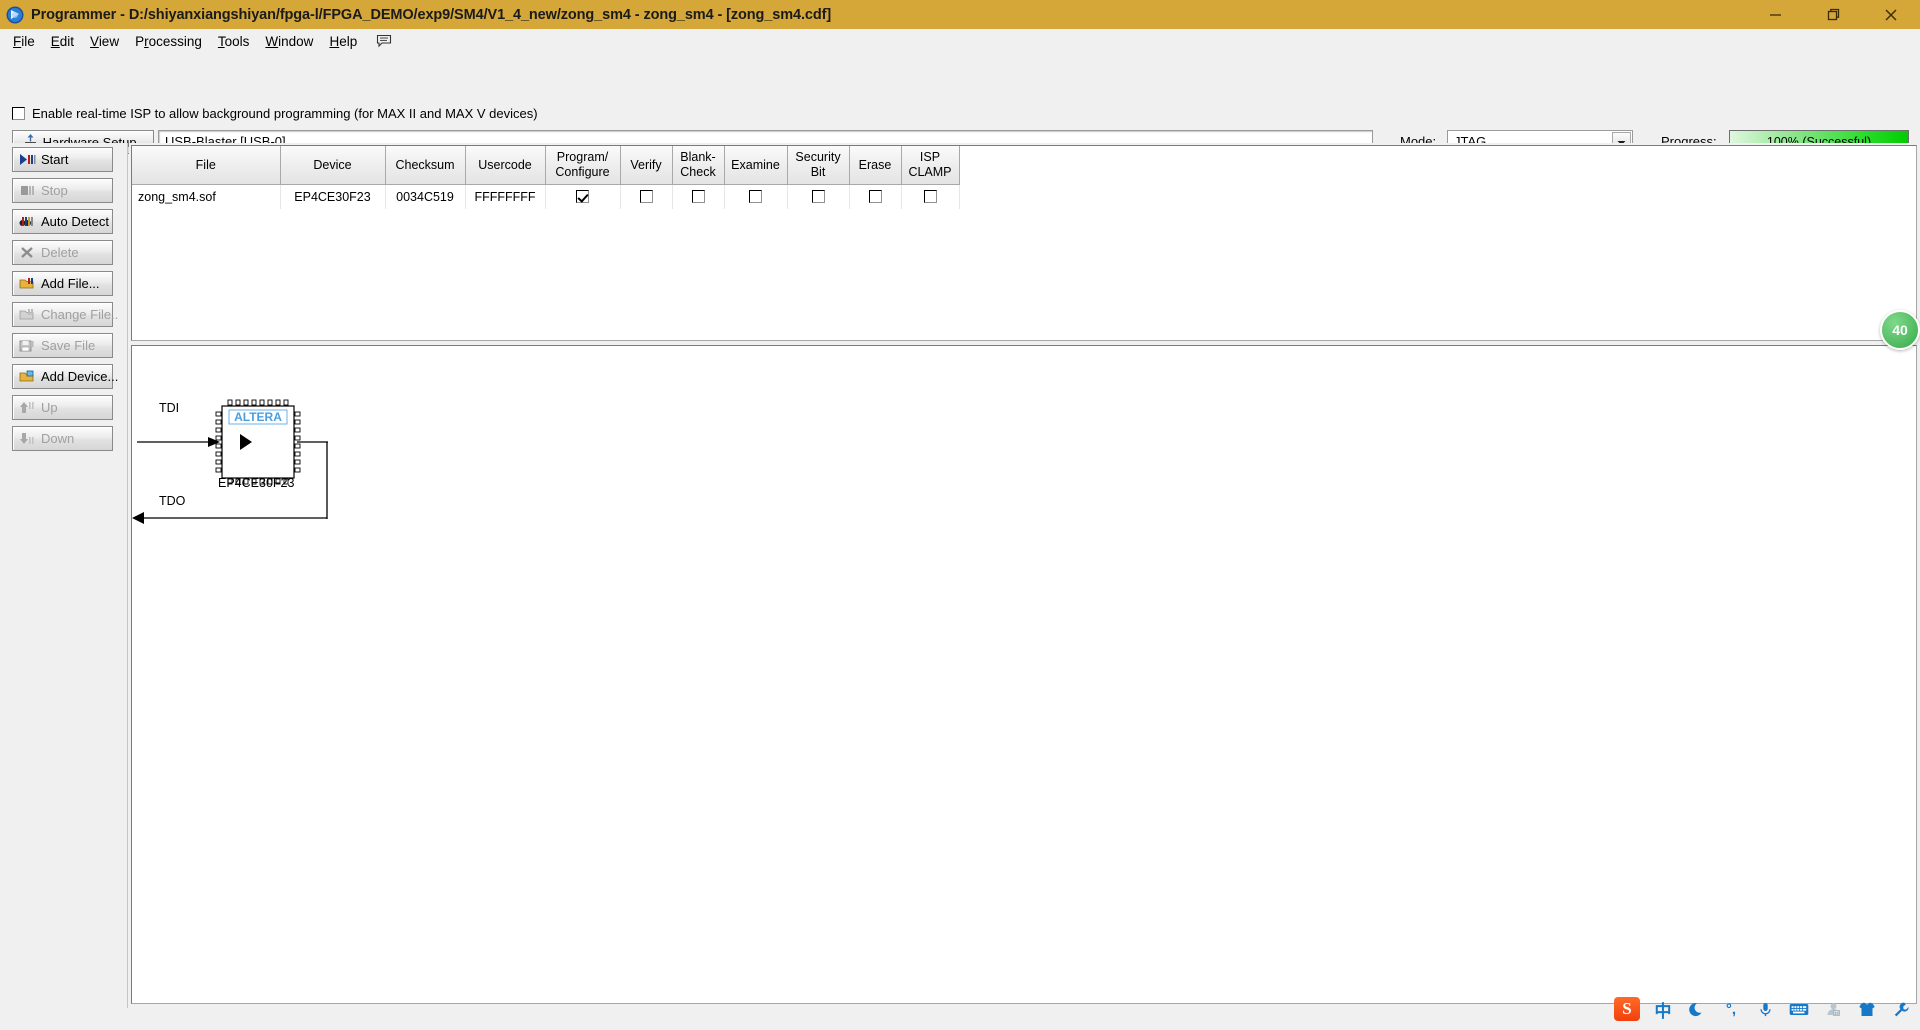 The height and width of the screenshot is (1030, 1920). What do you see at coordinates (818, 171) in the screenshot?
I see `column-header-line2: Bit` at bounding box center [818, 171].